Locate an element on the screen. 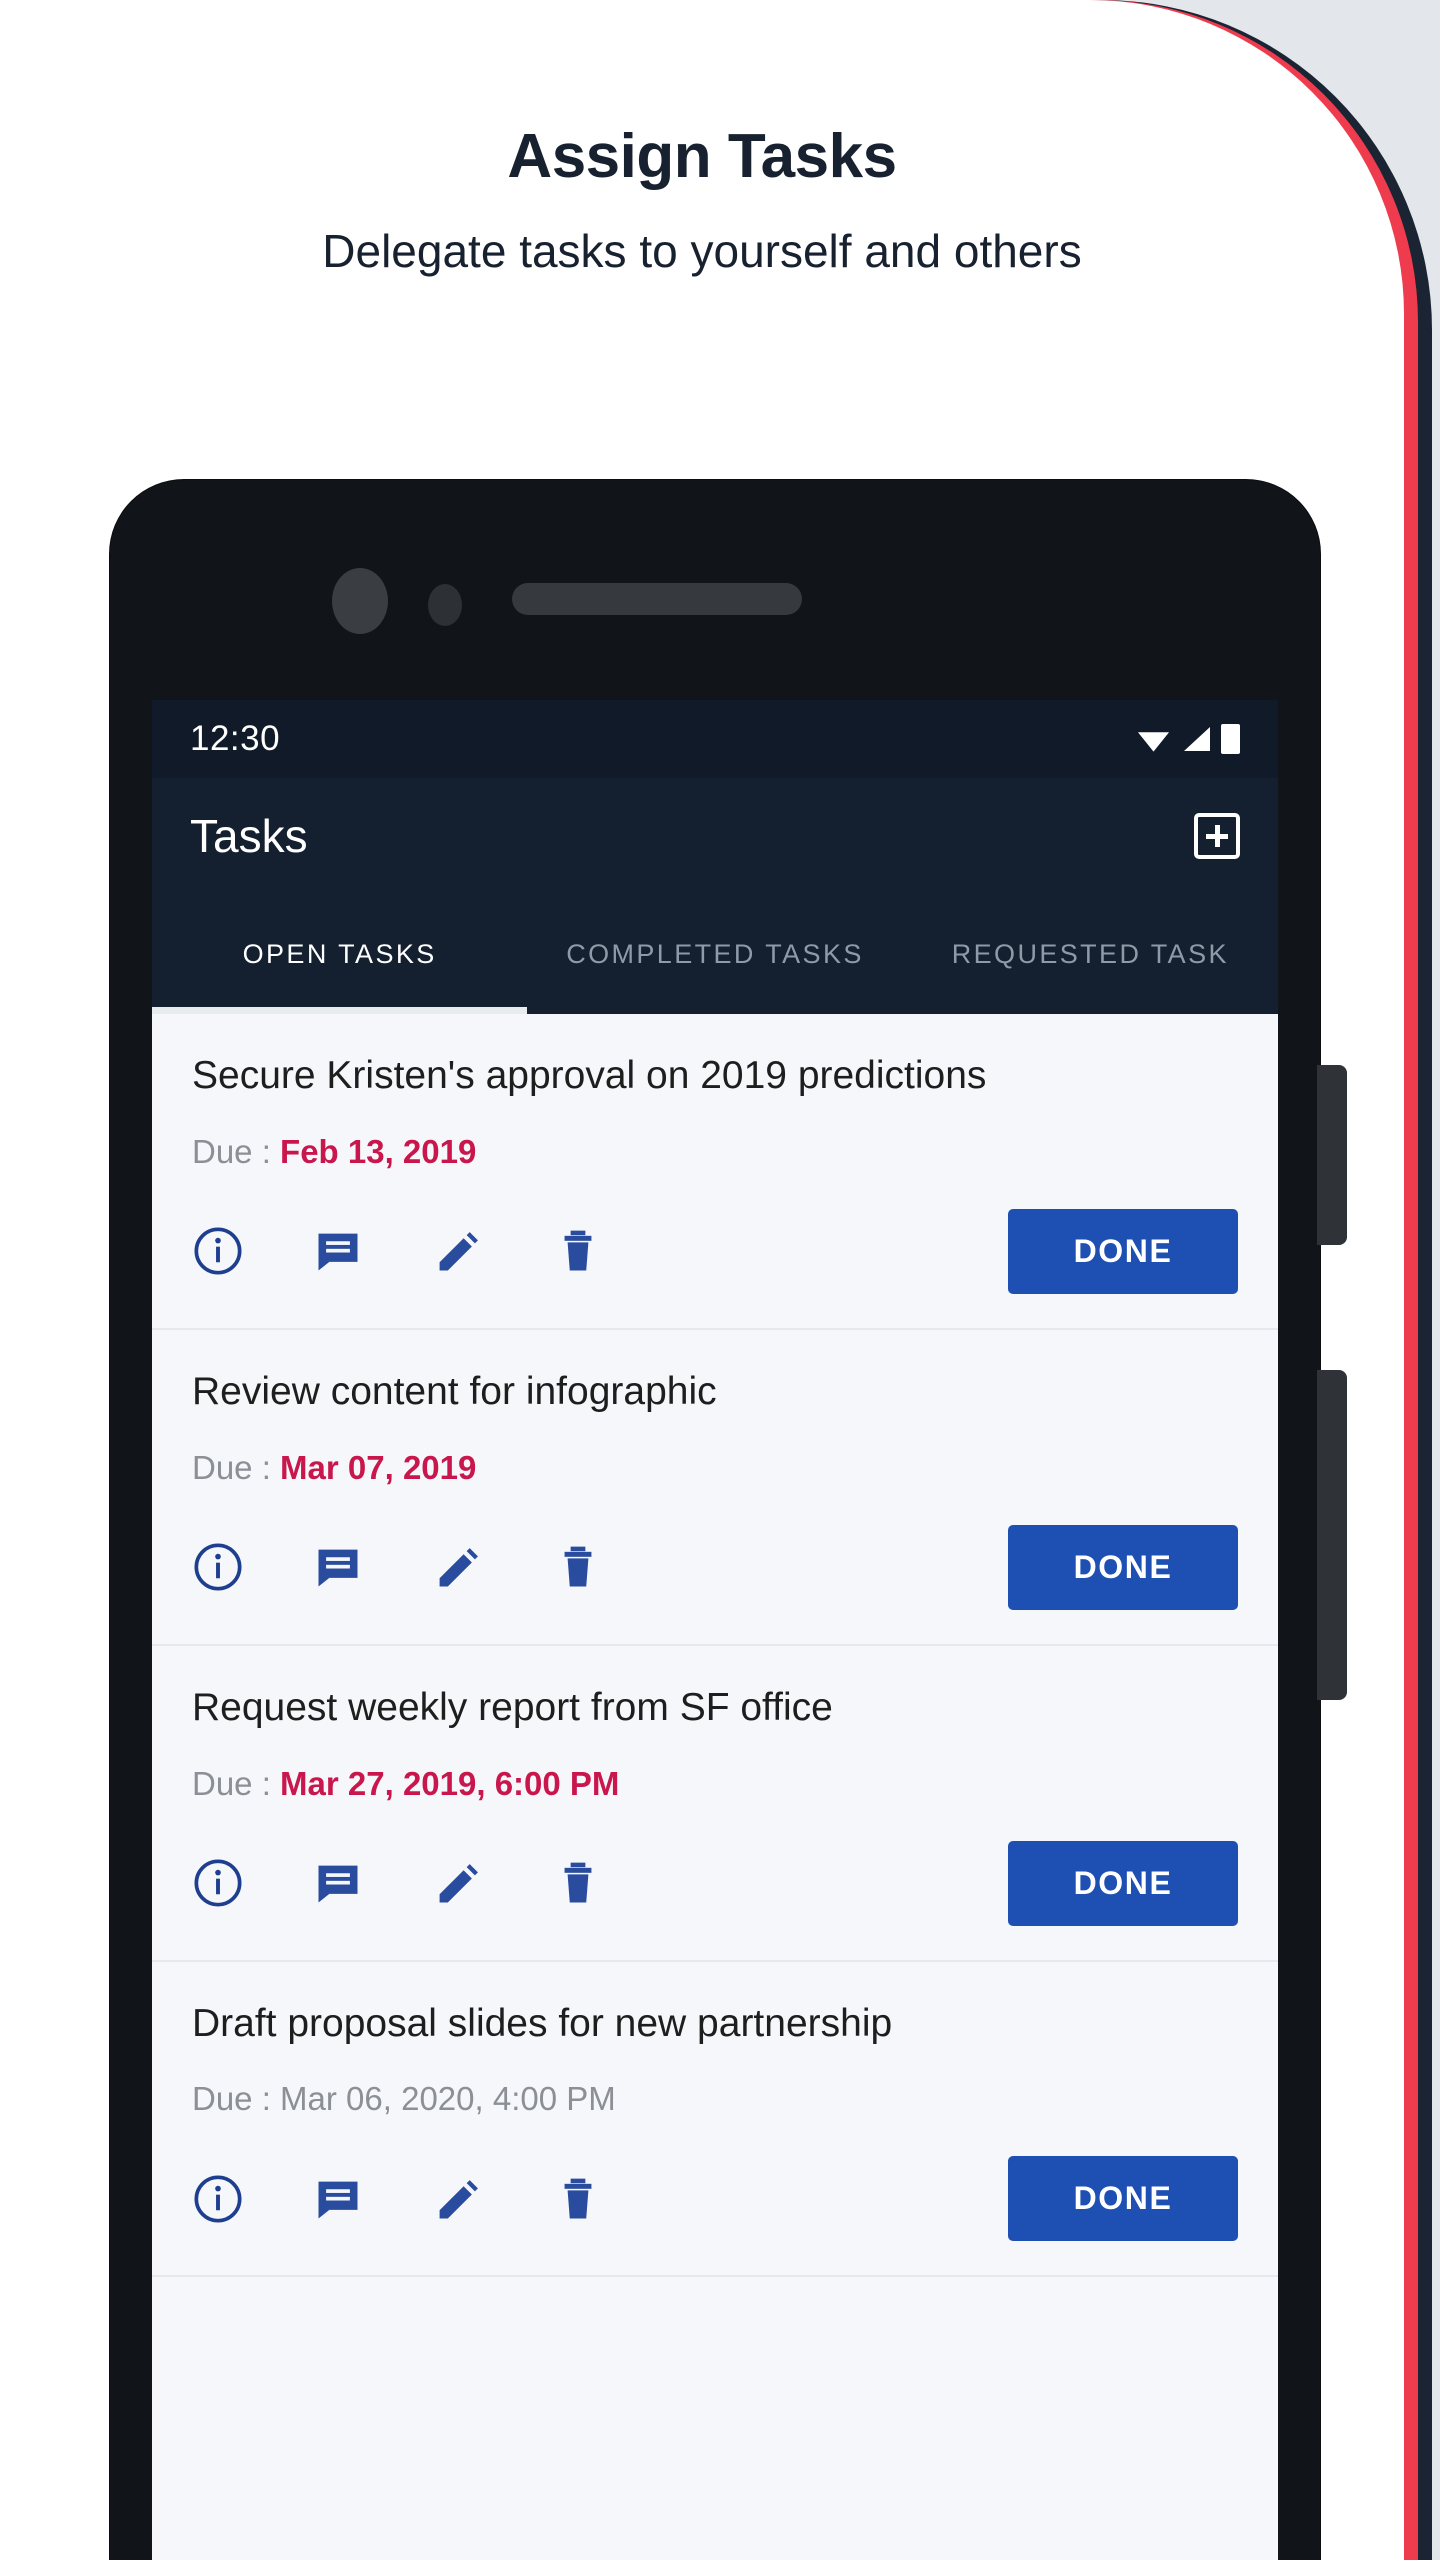 The width and height of the screenshot is (1440, 2560). proximity-sensor-icon is located at coordinates (445, 605).